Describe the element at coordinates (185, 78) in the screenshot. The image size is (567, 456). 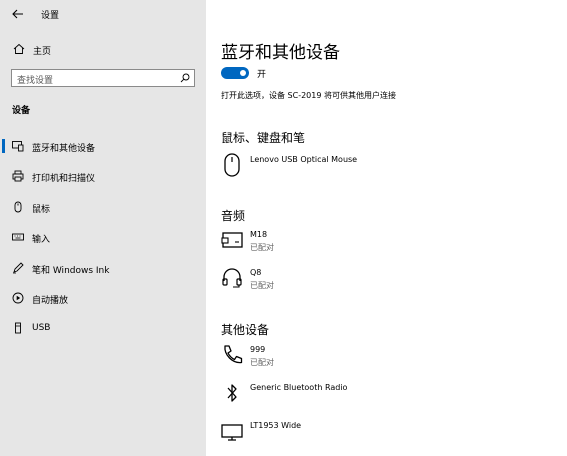
I see `search-icon` at that location.